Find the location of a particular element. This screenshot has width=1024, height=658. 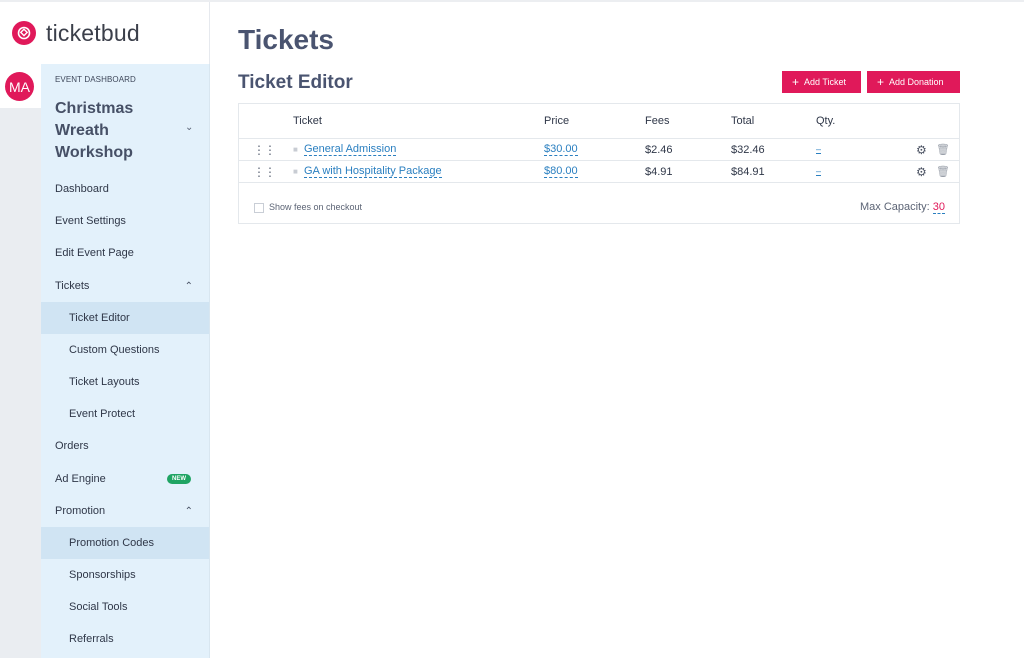

logo-area: ticketbud is located at coordinates (105, 33).